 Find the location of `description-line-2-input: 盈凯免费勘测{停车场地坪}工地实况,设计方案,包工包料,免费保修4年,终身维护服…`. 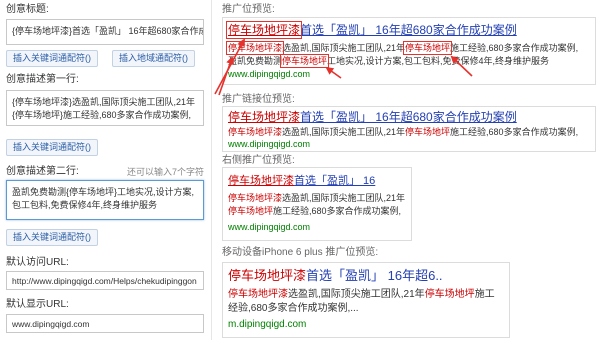

description-line-2-input: 盈凯免费勘测{停车场地坪}工地实况,设计方案,包工包料,免费保修4年,终身维护服… is located at coordinates (105, 200).